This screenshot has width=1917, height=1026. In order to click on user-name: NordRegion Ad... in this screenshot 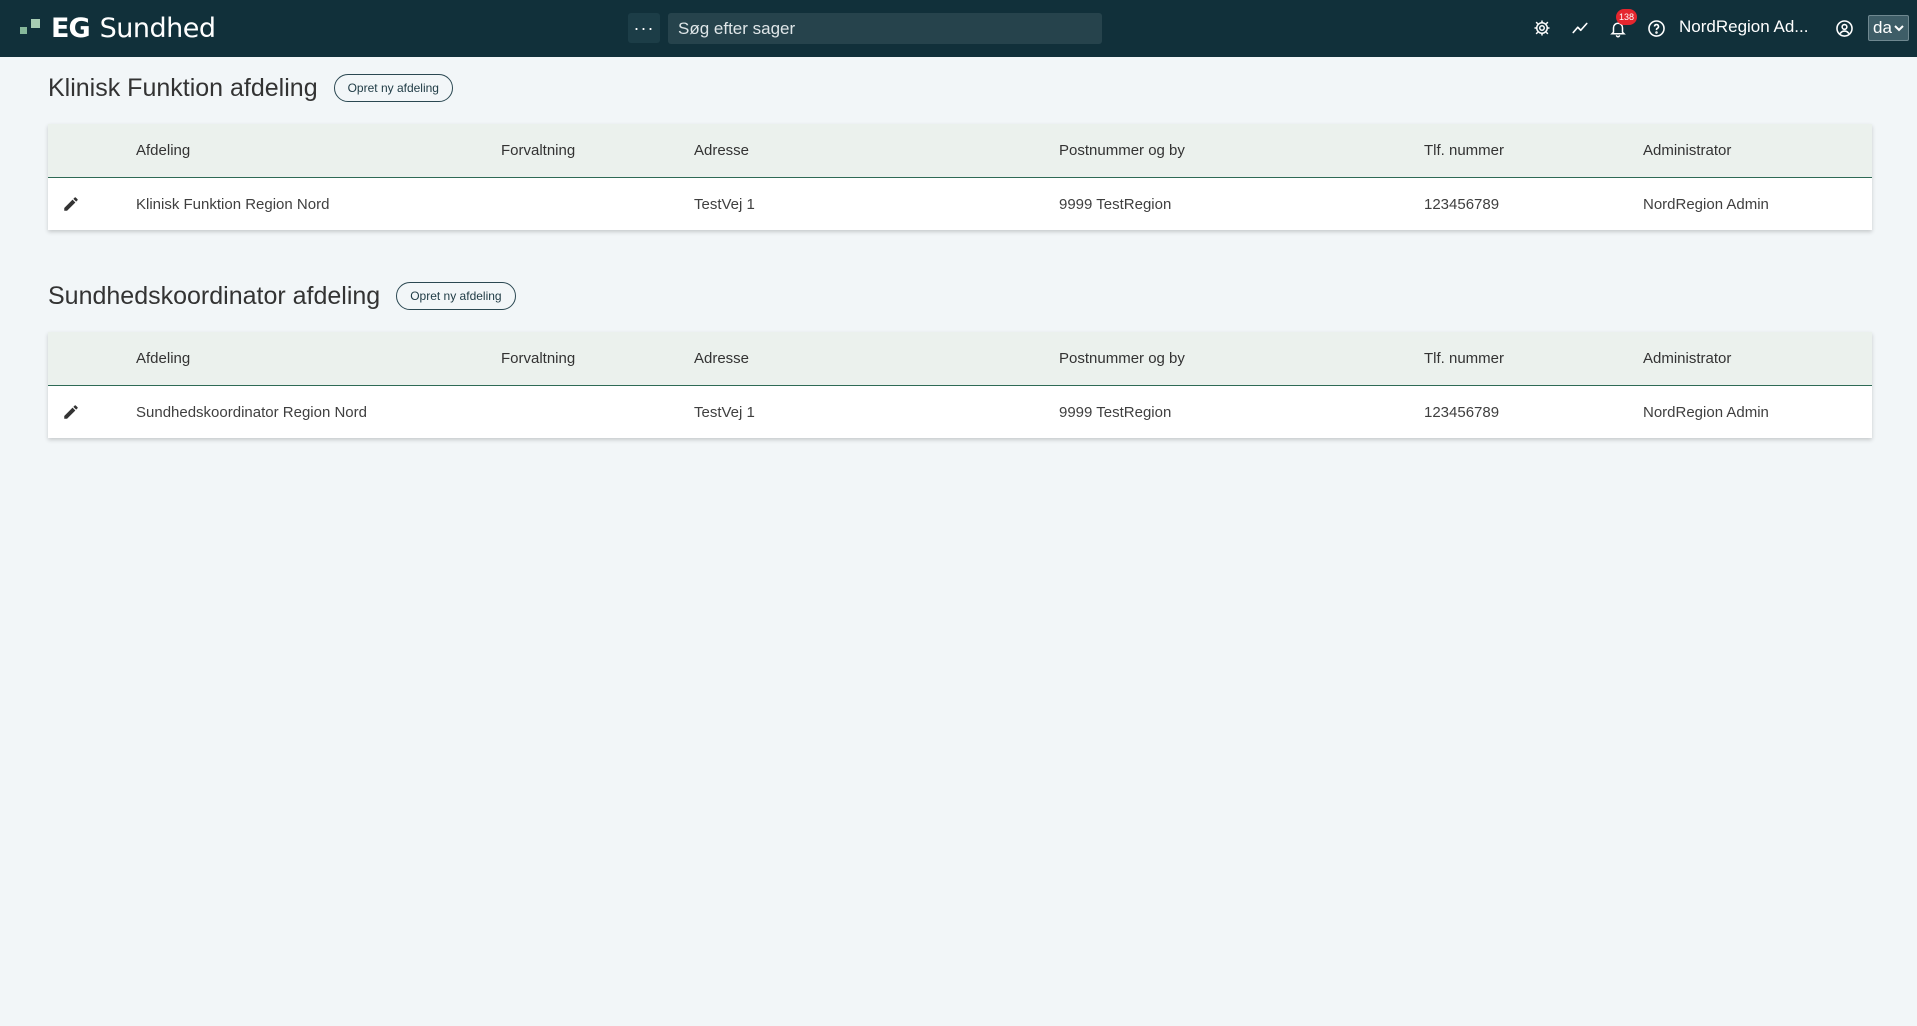, I will do `click(1743, 27)`.